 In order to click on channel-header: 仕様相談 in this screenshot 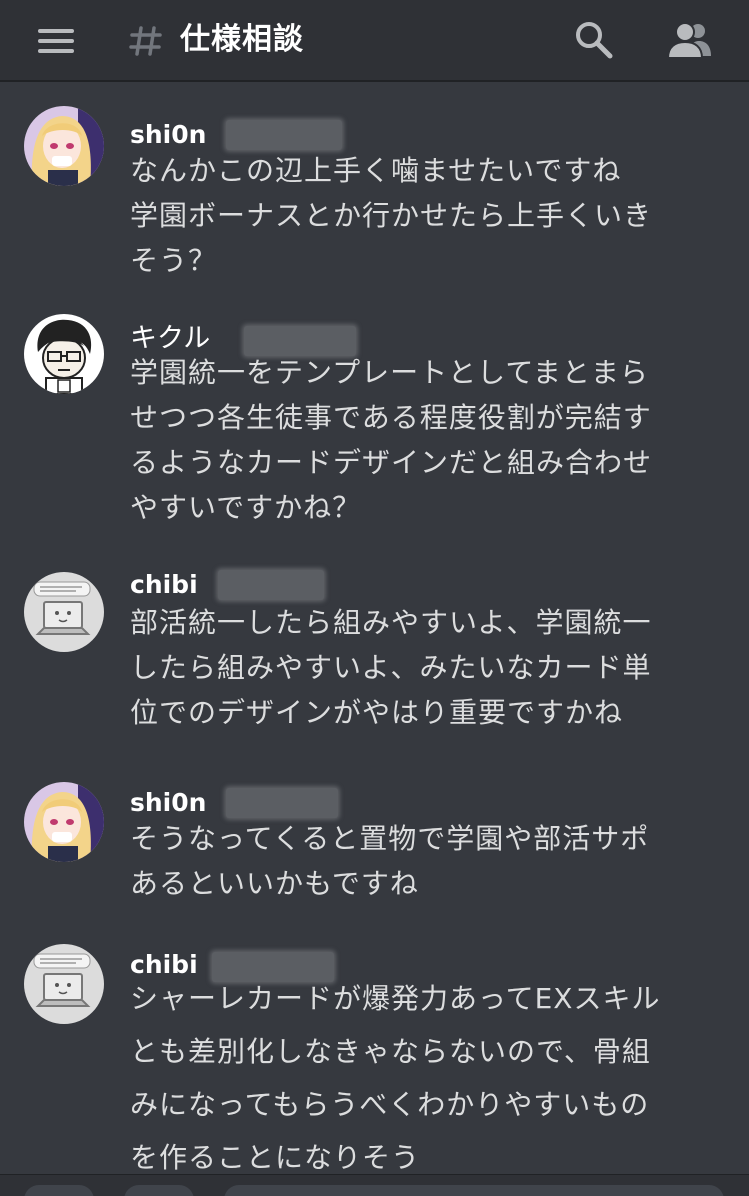, I will do `click(374, 41)`.